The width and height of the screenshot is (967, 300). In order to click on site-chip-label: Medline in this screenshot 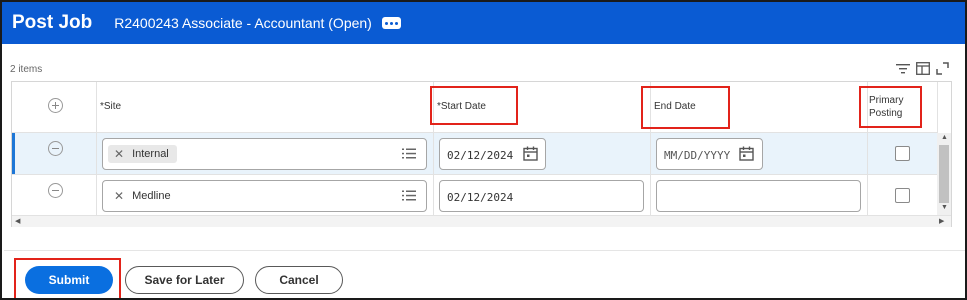, I will do `click(151, 196)`.